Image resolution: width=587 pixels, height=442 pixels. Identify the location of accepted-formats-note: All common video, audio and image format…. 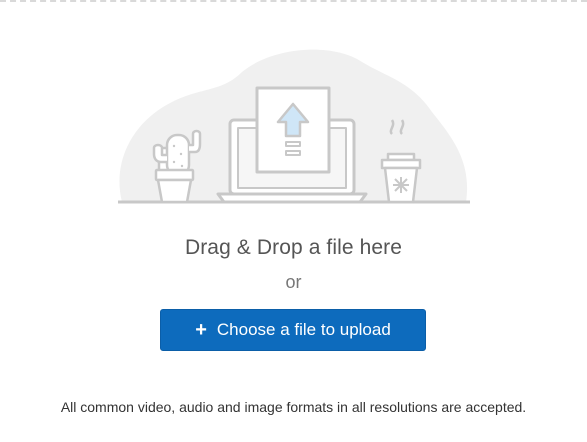
(293, 407).